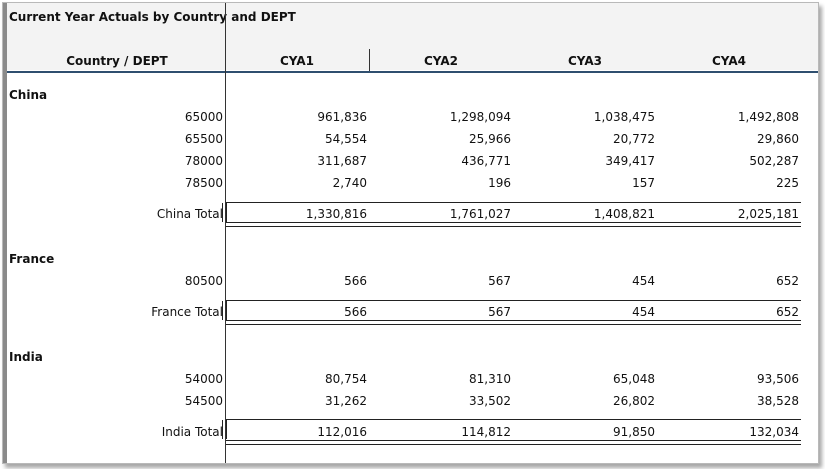 The height and width of the screenshot is (469, 825). I want to click on total-value-cell: 132,034, so click(774, 432).